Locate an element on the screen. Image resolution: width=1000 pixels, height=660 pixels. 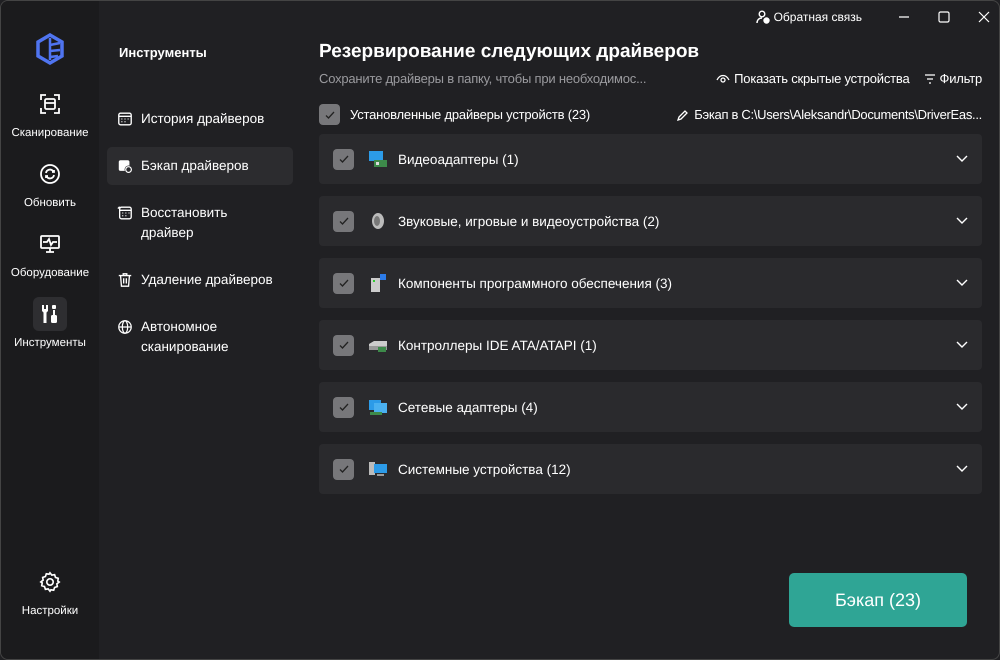
device-group: Звуковые, игровые и видеоустройства (2) is located at coordinates (650, 221).